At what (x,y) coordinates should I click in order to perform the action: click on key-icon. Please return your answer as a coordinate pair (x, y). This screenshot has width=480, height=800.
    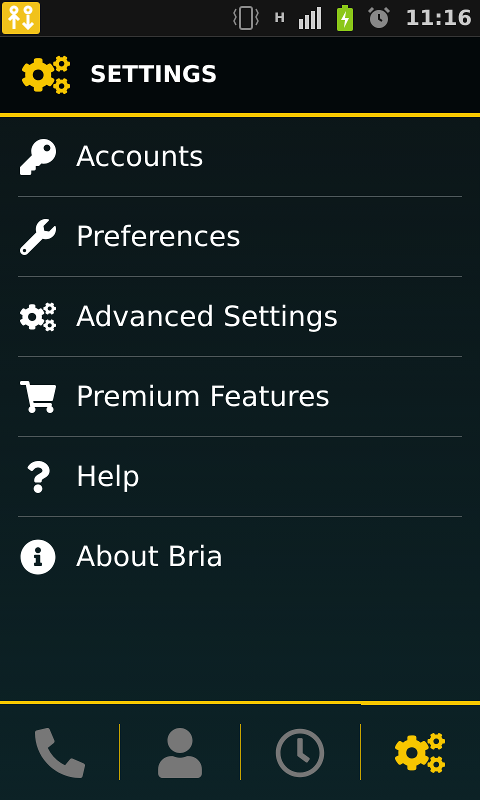
    Looking at the image, I should click on (38, 156).